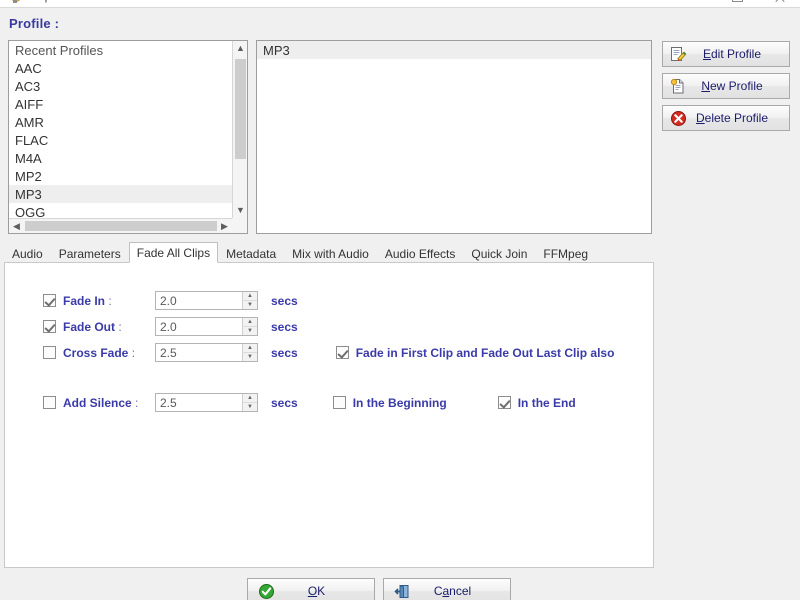 The width and height of the screenshot is (800, 600). What do you see at coordinates (92, 326) in the screenshot?
I see `fade-out-label: Fade Out :` at bounding box center [92, 326].